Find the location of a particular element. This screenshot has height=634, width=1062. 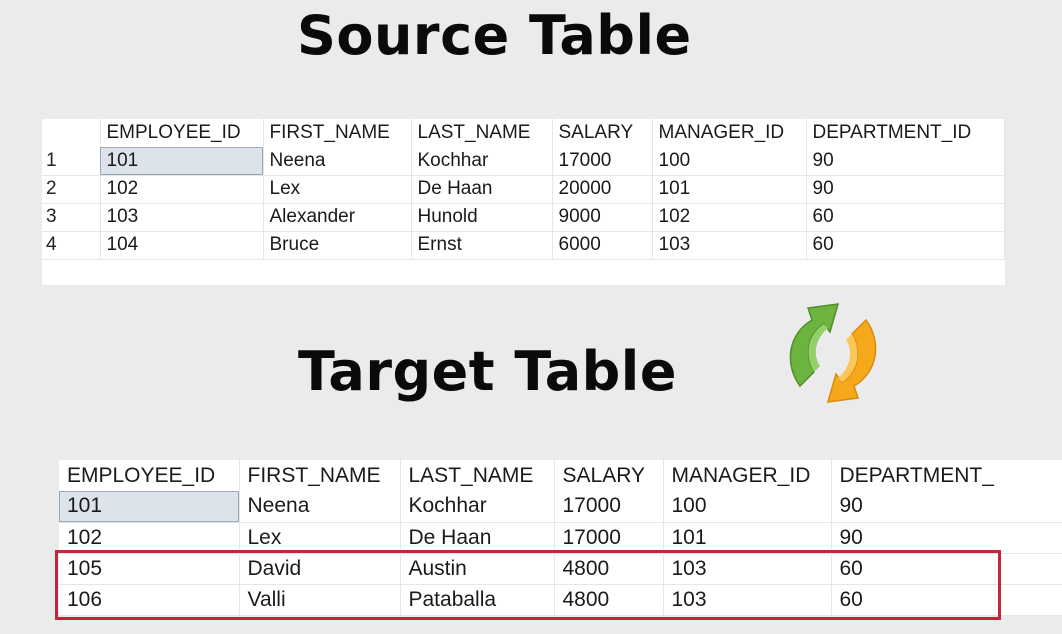

target-table-title: Target Table is located at coordinates (487, 371).